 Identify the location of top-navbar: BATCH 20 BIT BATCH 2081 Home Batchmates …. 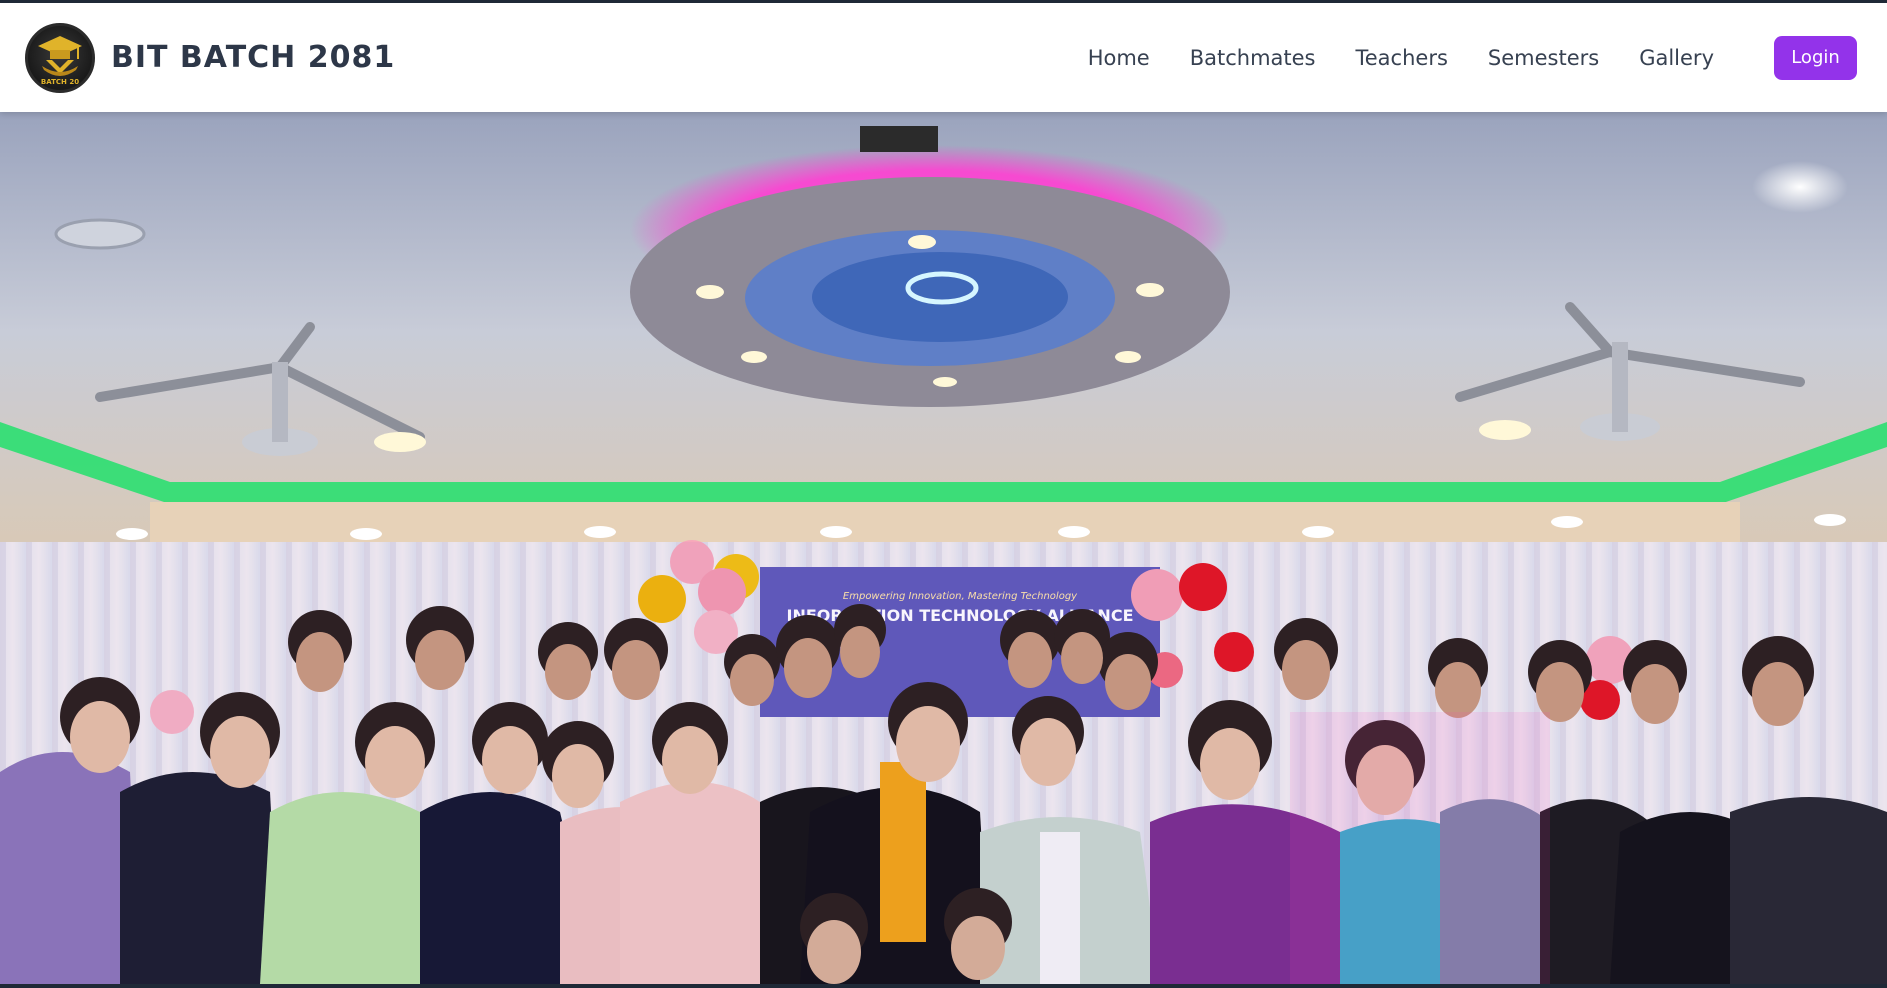
(943, 56).